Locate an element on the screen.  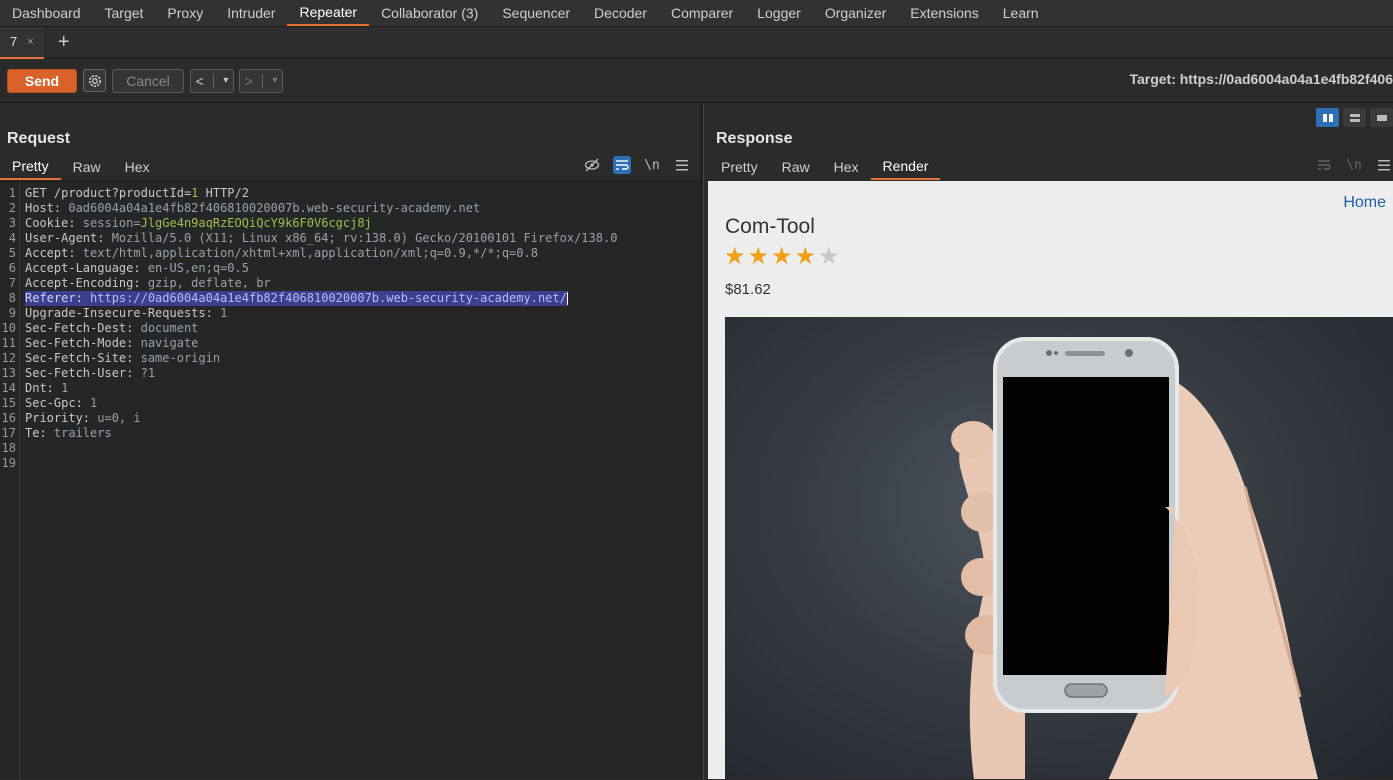
hide-eye-icon is located at coordinates (592, 165).